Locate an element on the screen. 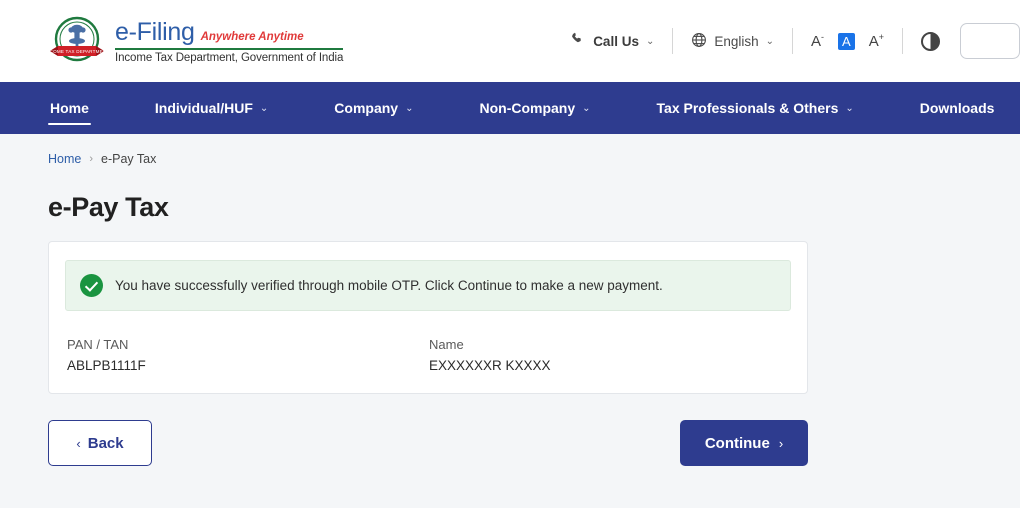 The height and width of the screenshot is (508, 1020). font-size-increase-button: A+ is located at coordinates (876, 41).